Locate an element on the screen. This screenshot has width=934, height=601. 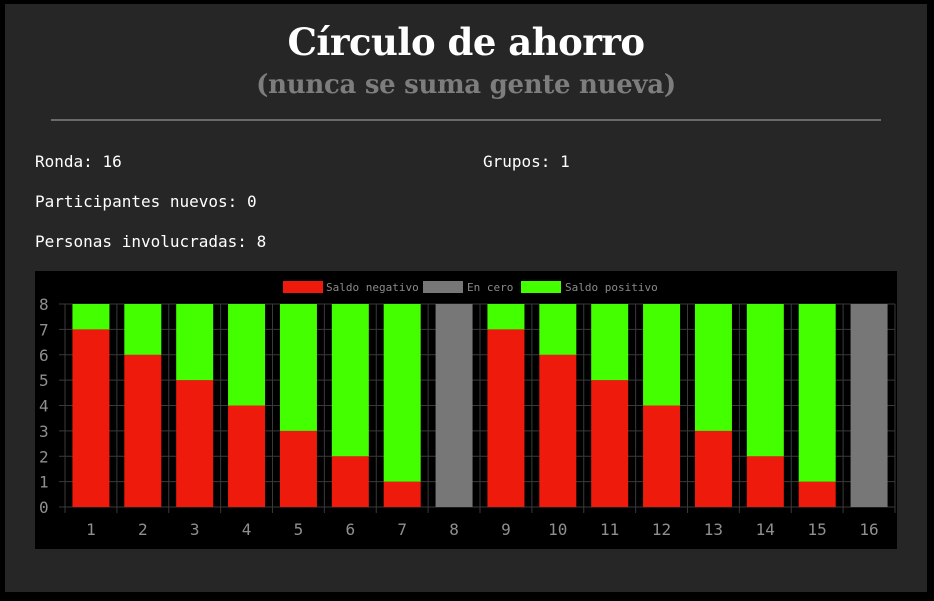
x-tick-label: 14 is located at coordinates (765, 529).